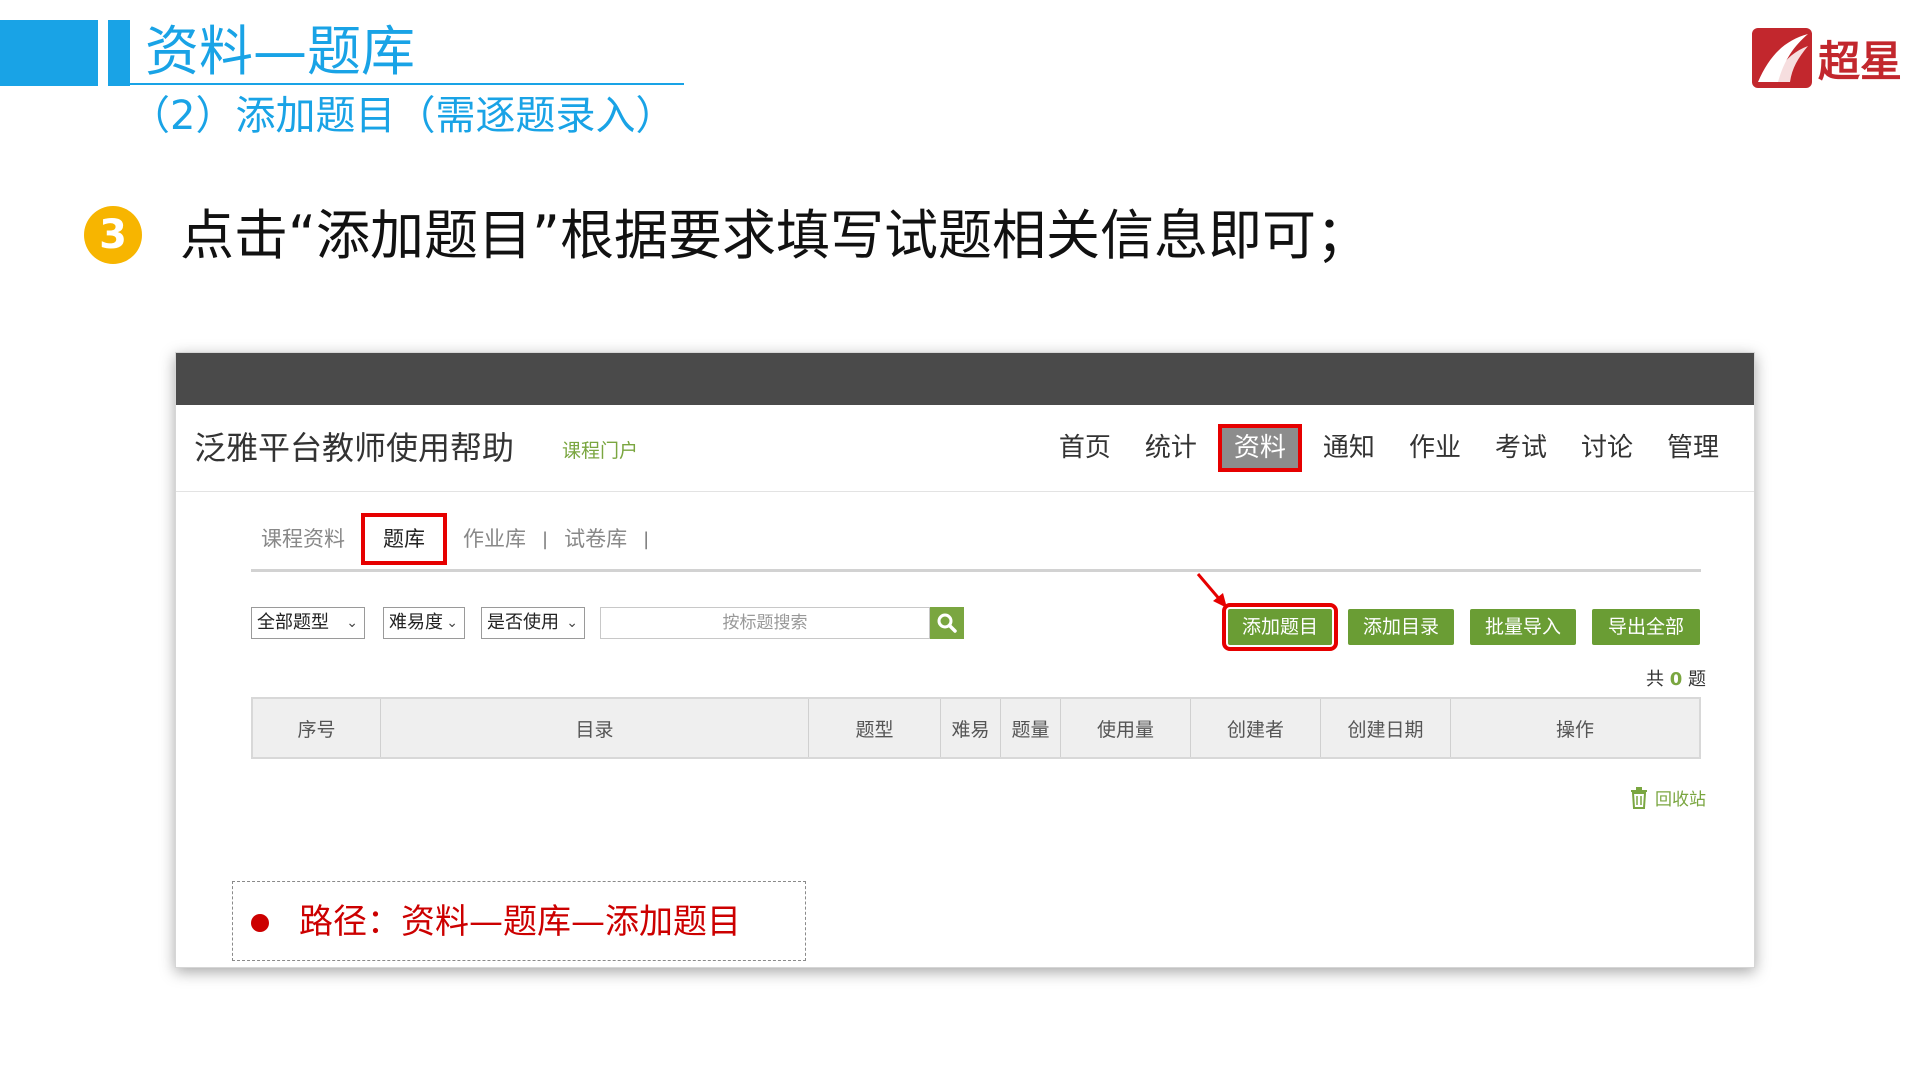  I want to click on path-note: 路径：资料—题库—添加题目, so click(520, 922).